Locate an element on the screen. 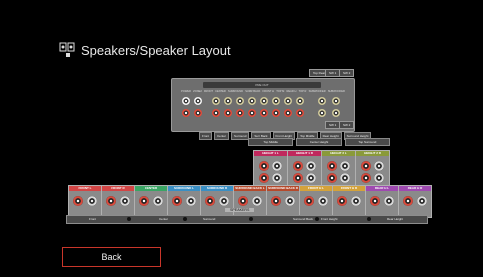 The width and height of the screenshot is (483, 277). speaker-block: FRONT L is located at coordinates (85, 201).